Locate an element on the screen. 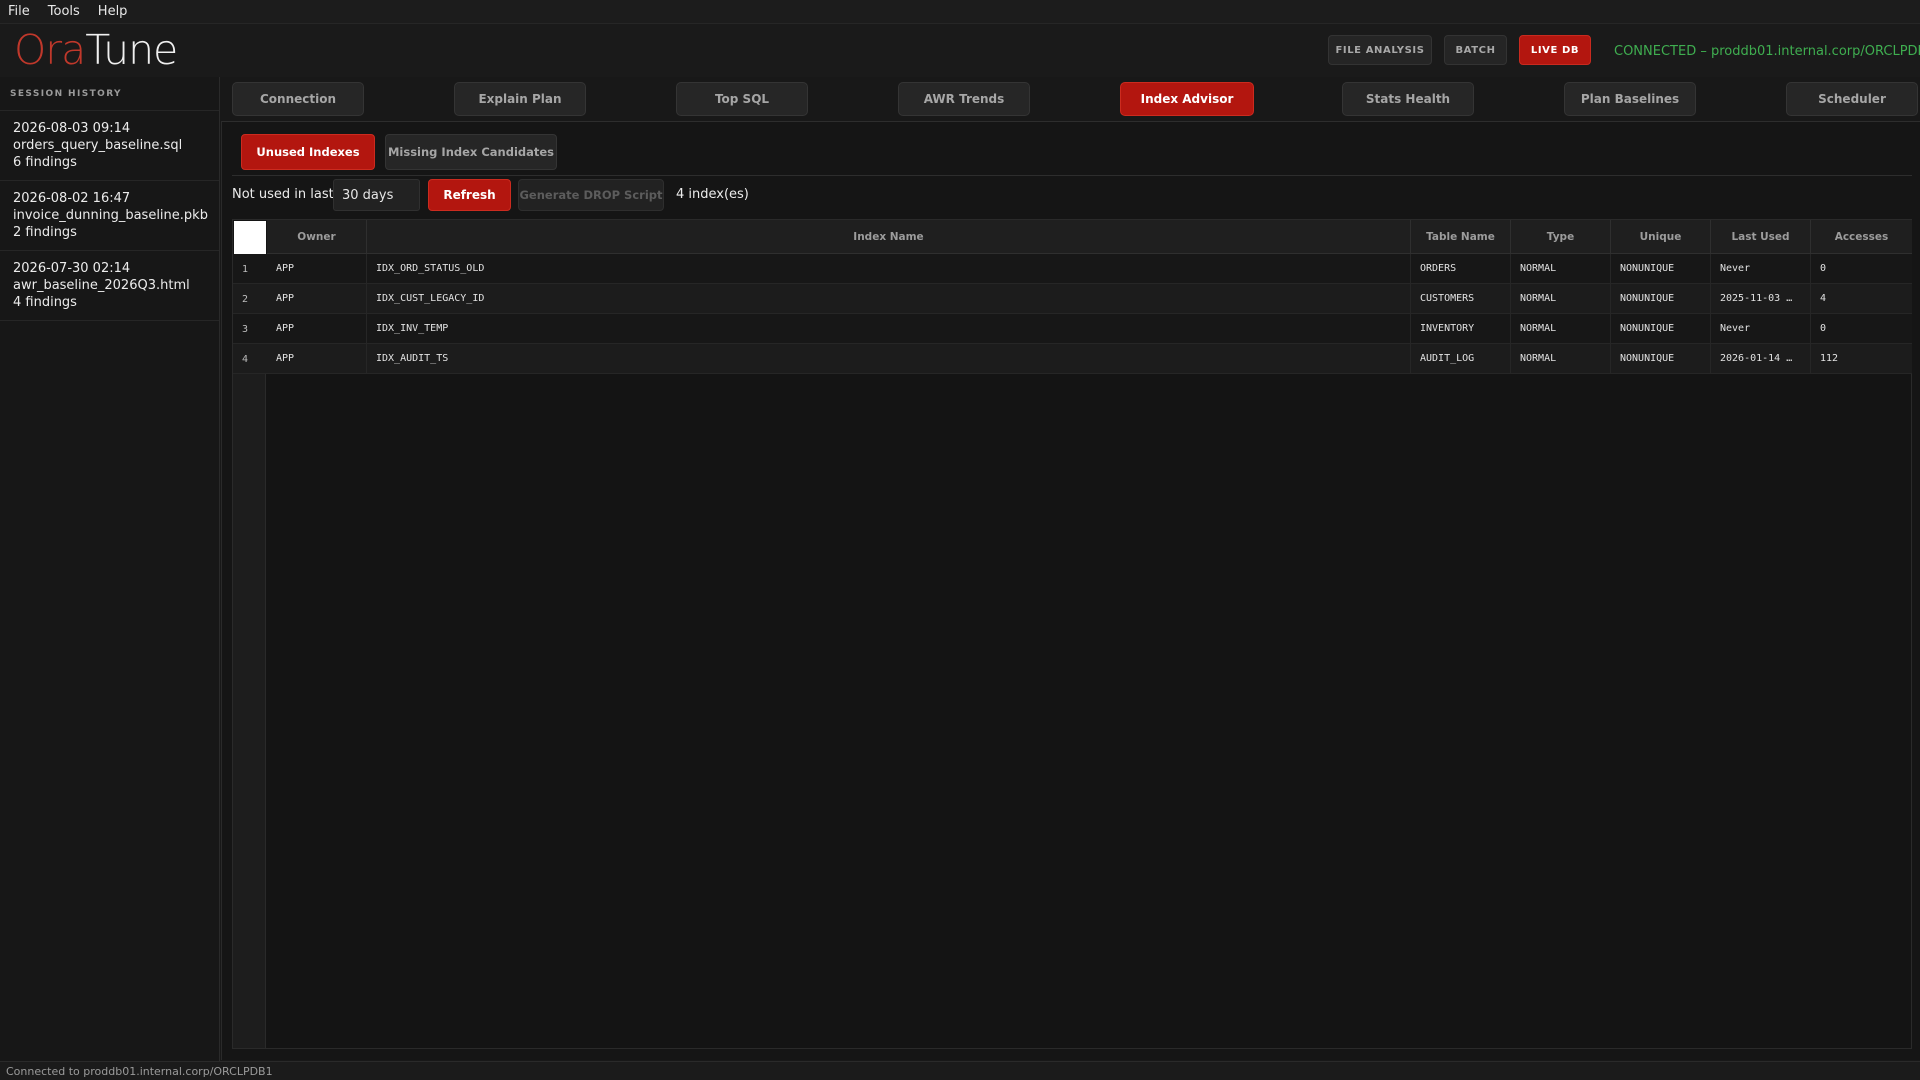  column-header-type: Type is located at coordinates (1561, 237).